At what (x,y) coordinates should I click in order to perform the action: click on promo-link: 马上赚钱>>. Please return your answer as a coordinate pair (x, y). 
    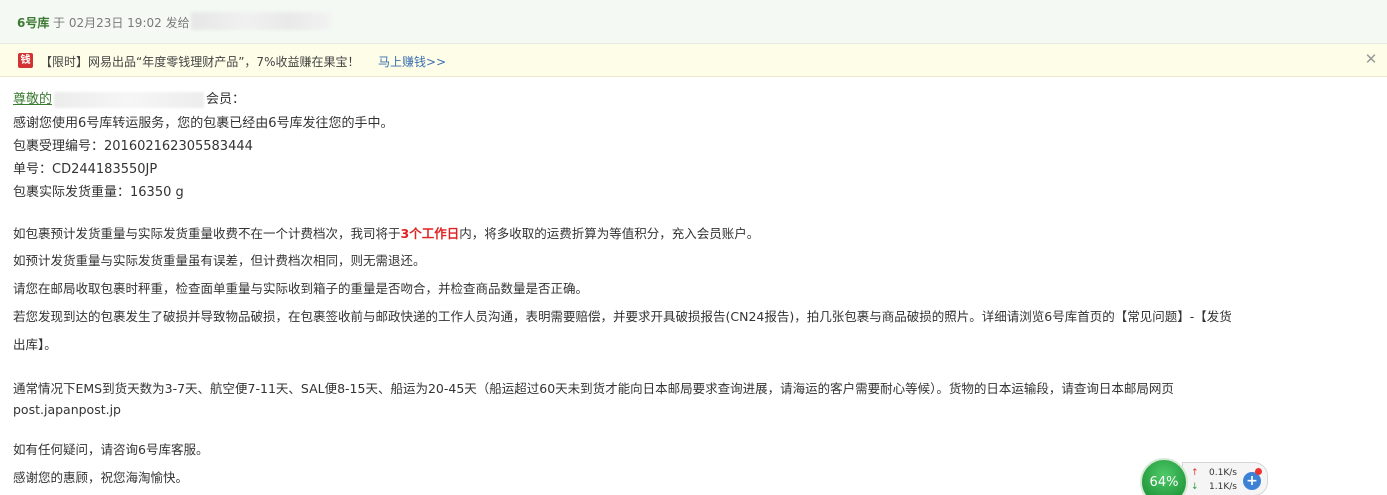
    Looking at the image, I should click on (412, 61).